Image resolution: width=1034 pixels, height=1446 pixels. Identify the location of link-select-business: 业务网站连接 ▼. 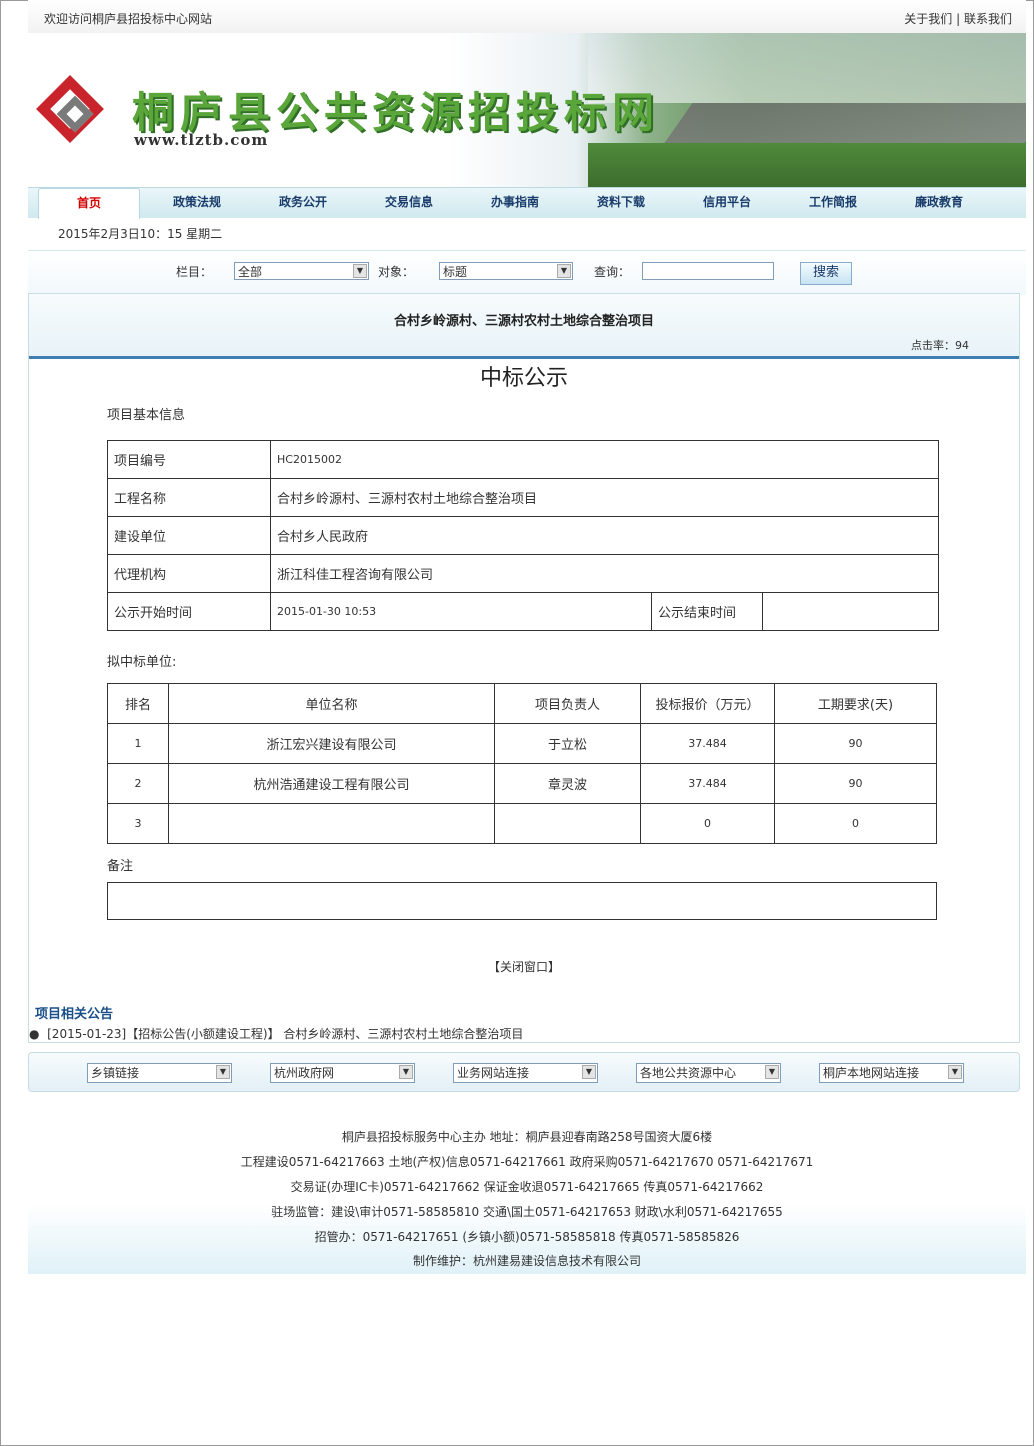
(525, 1073).